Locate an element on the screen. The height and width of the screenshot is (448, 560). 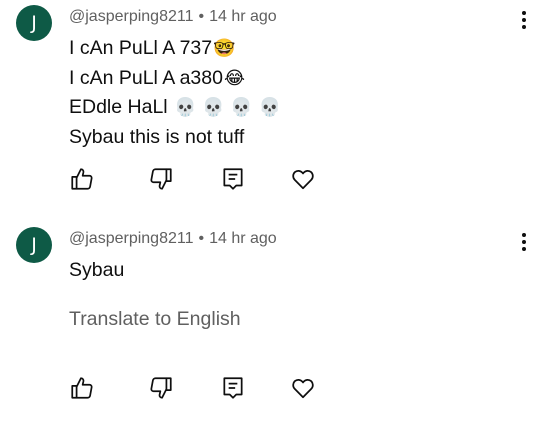
skull-emoji: 💀 💀 💀 💀 is located at coordinates (227, 107).